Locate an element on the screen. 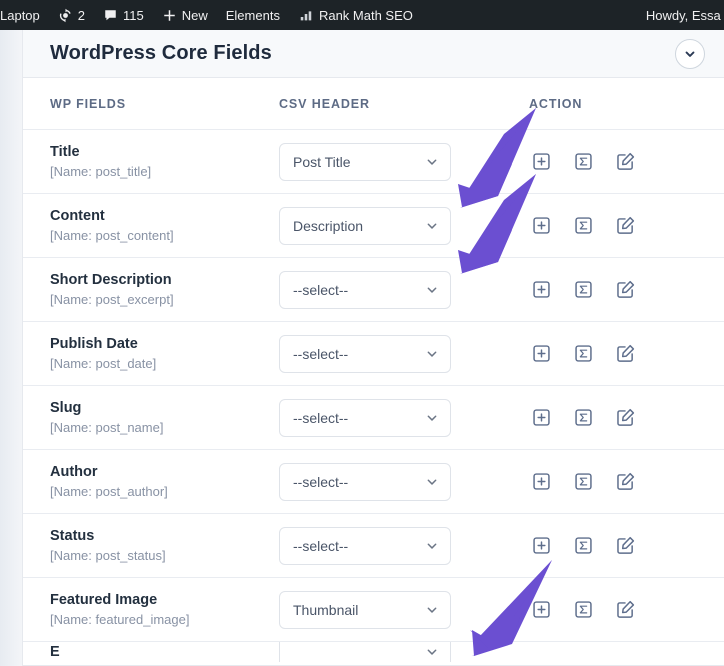 The width and height of the screenshot is (724, 666). table-row: Title [Name: post_title] Post Title is located at coordinates (373, 162).